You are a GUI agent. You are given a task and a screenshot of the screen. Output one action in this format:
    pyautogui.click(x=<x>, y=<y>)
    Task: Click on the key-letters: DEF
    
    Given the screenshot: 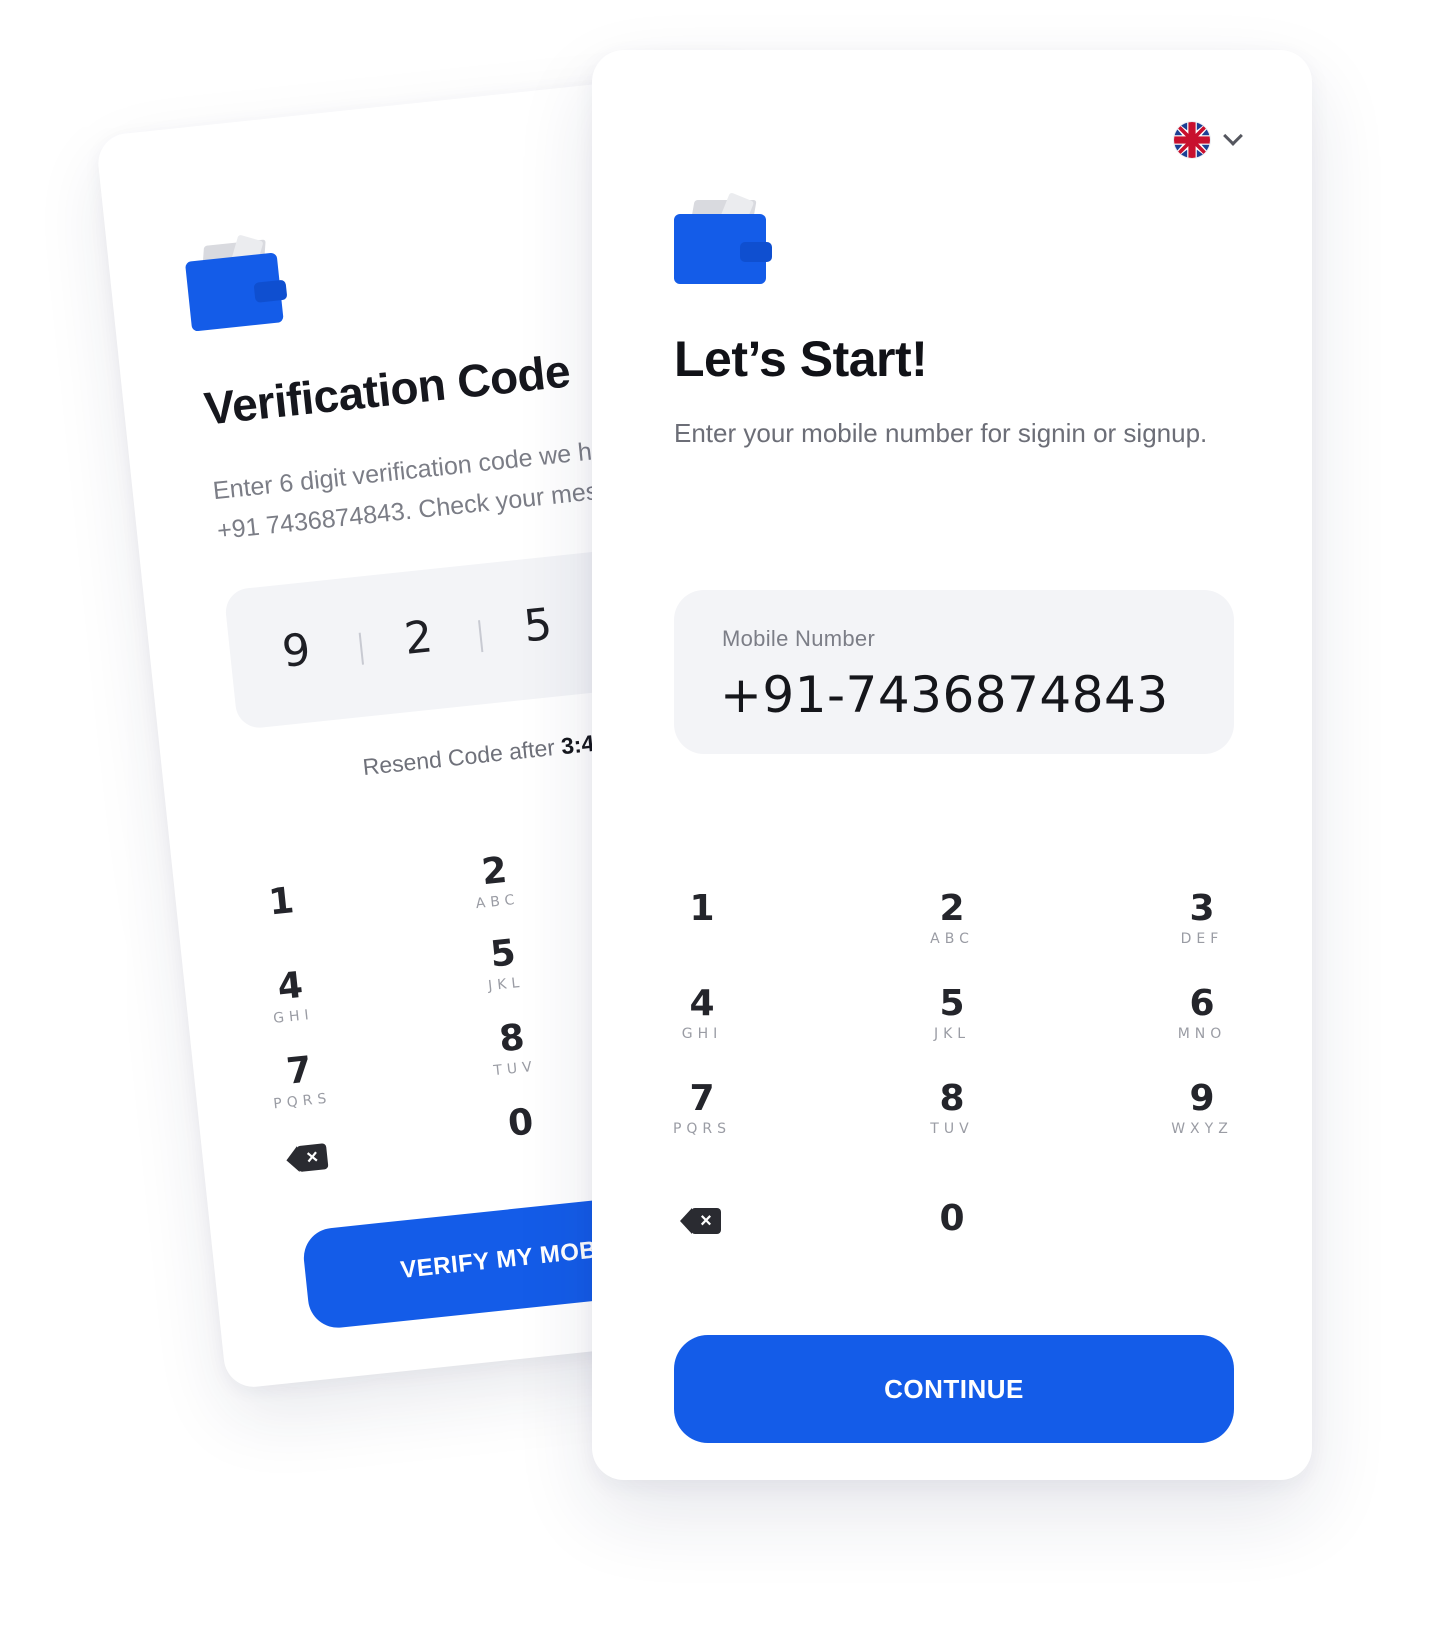 What is the action you would take?
    pyautogui.click(x=1202, y=939)
    